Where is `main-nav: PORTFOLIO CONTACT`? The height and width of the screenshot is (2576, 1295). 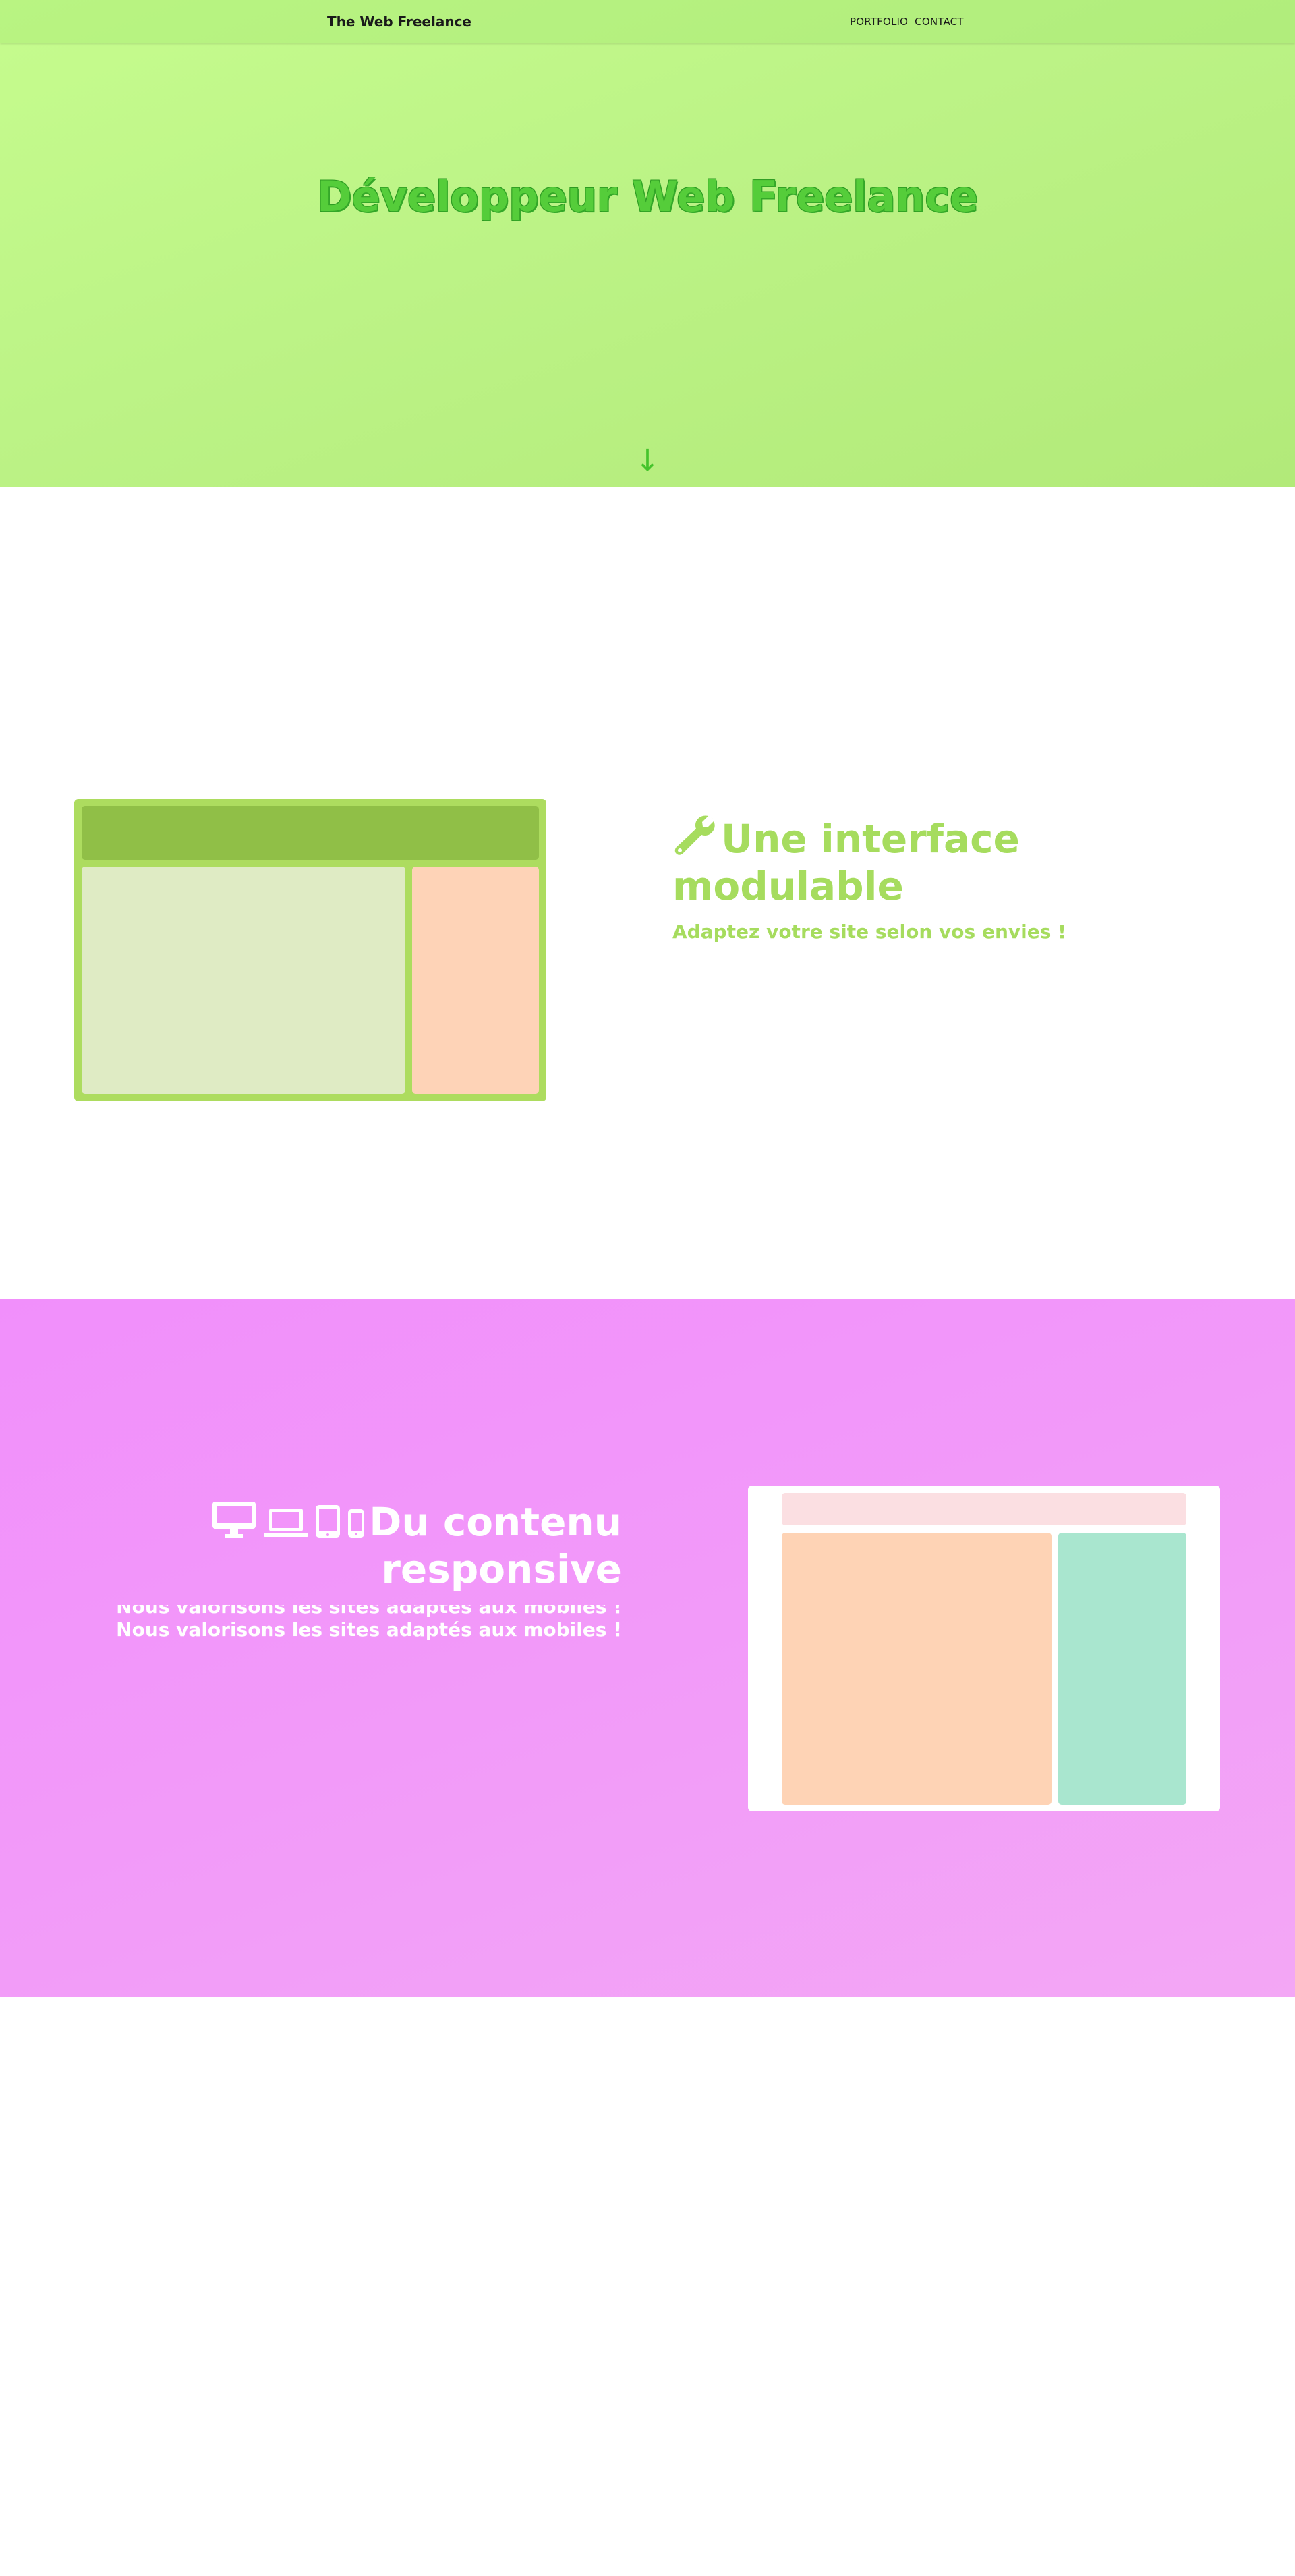 main-nav: PORTFOLIO CONTACT is located at coordinates (907, 22).